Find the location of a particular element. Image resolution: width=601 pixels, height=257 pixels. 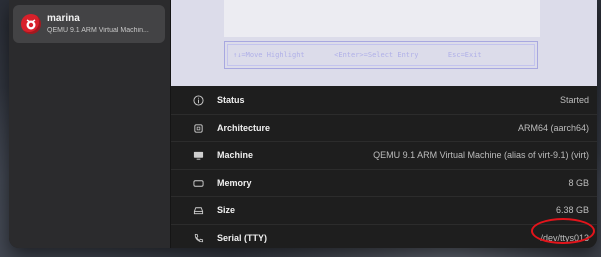

detail-label: Status is located at coordinates (231, 100).